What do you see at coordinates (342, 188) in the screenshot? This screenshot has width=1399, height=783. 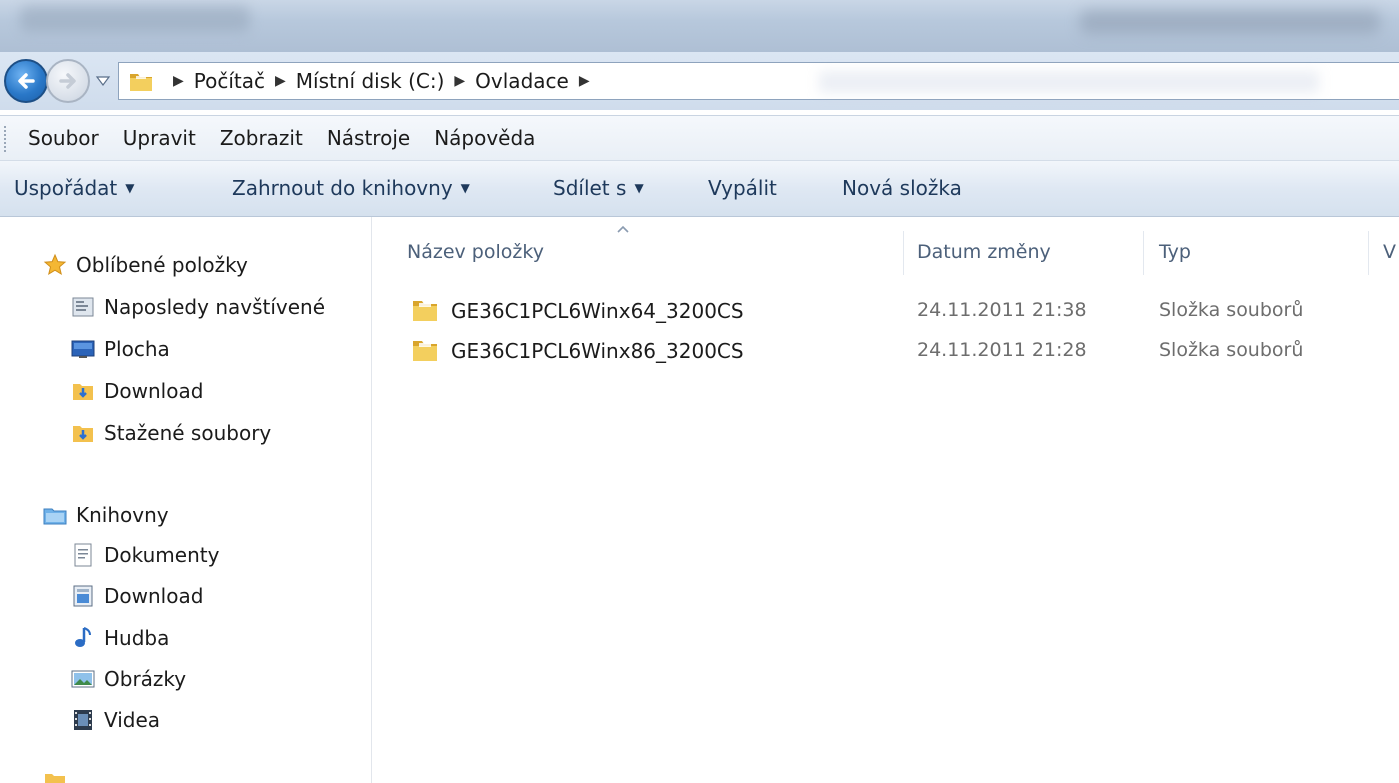 I see `include-library-label: Zahrnout do knihovny` at bounding box center [342, 188].